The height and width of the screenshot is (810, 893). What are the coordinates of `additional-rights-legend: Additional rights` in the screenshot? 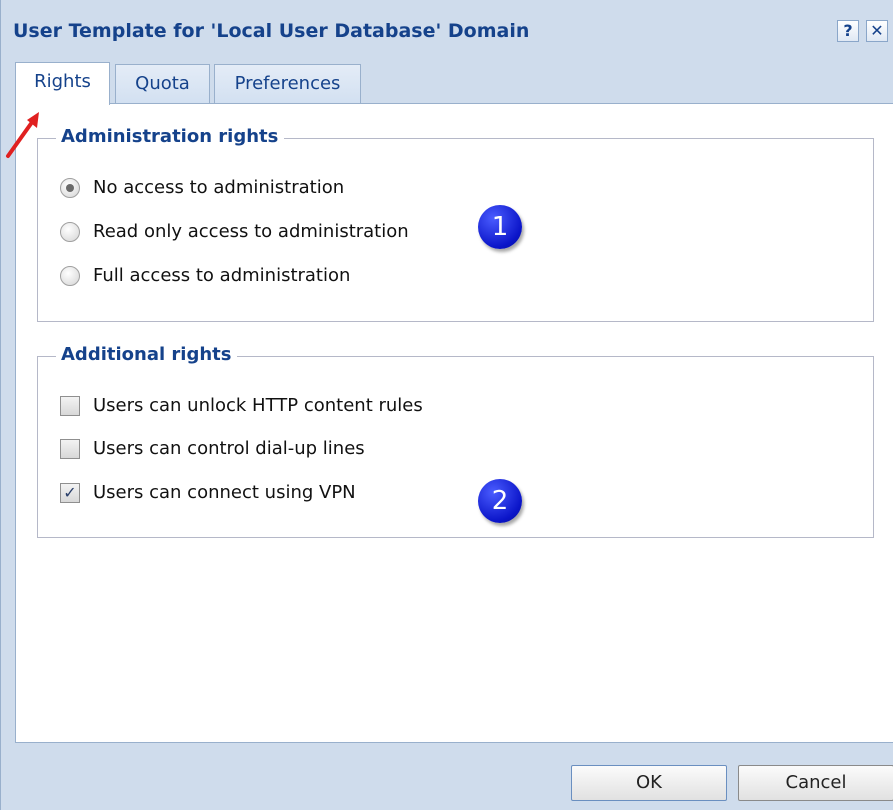 It's located at (147, 354).